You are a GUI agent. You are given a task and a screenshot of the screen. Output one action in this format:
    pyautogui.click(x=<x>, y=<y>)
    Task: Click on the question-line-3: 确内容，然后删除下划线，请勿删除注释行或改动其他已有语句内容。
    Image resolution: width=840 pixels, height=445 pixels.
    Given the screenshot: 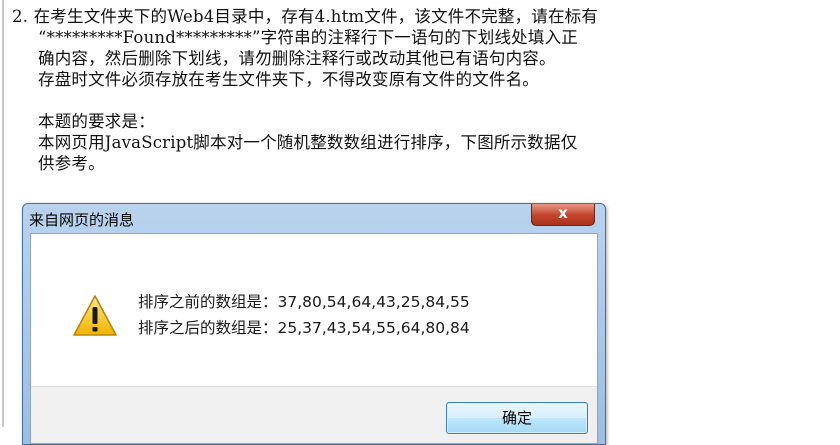 What is the action you would take?
    pyautogui.click(x=297, y=58)
    